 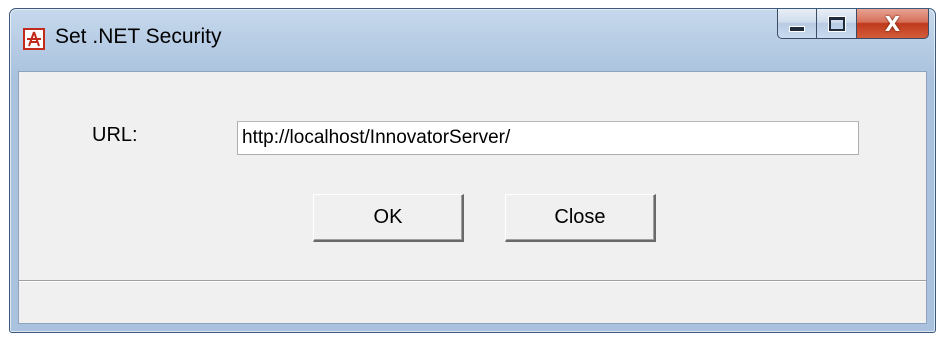 I want to click on close-window-button: X, so click(x=893, y=24).